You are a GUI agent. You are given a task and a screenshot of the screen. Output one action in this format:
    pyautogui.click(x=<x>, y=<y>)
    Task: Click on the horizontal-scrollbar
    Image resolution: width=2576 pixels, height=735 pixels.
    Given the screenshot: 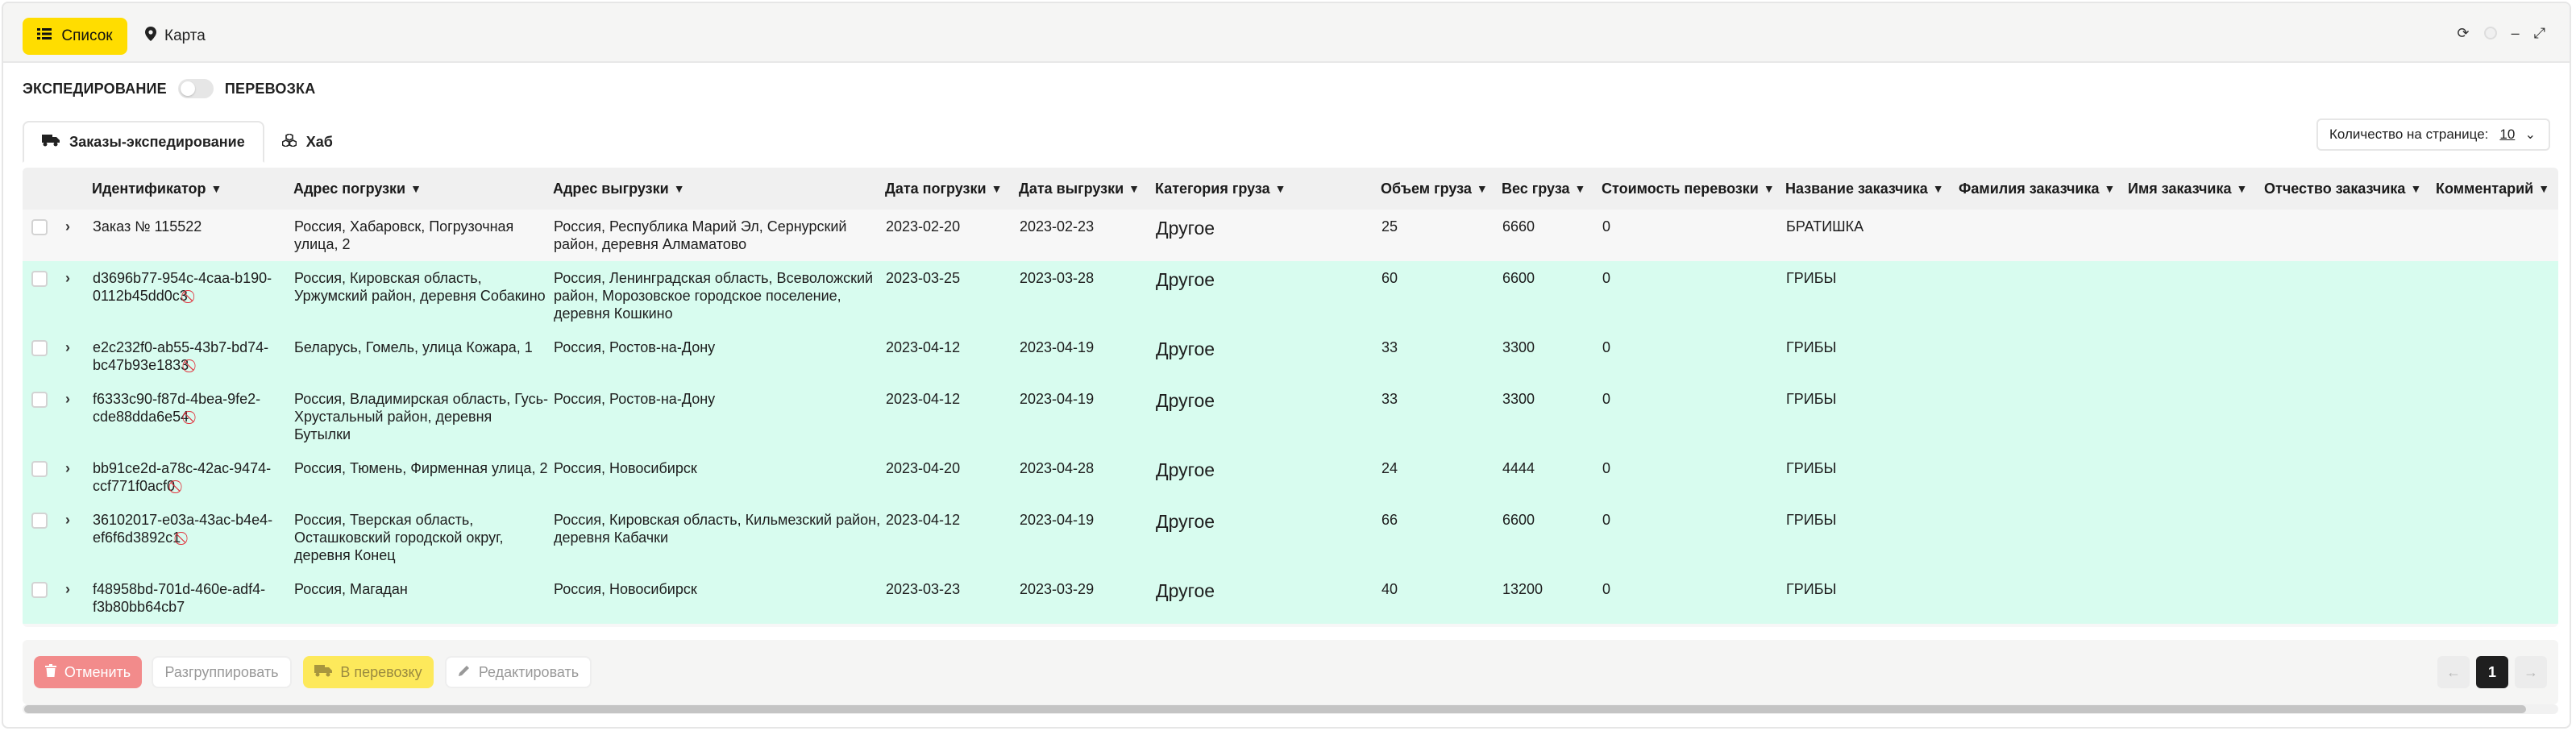 What is the action you would take?
    pyautogui.click(x=1290, y=709)
    